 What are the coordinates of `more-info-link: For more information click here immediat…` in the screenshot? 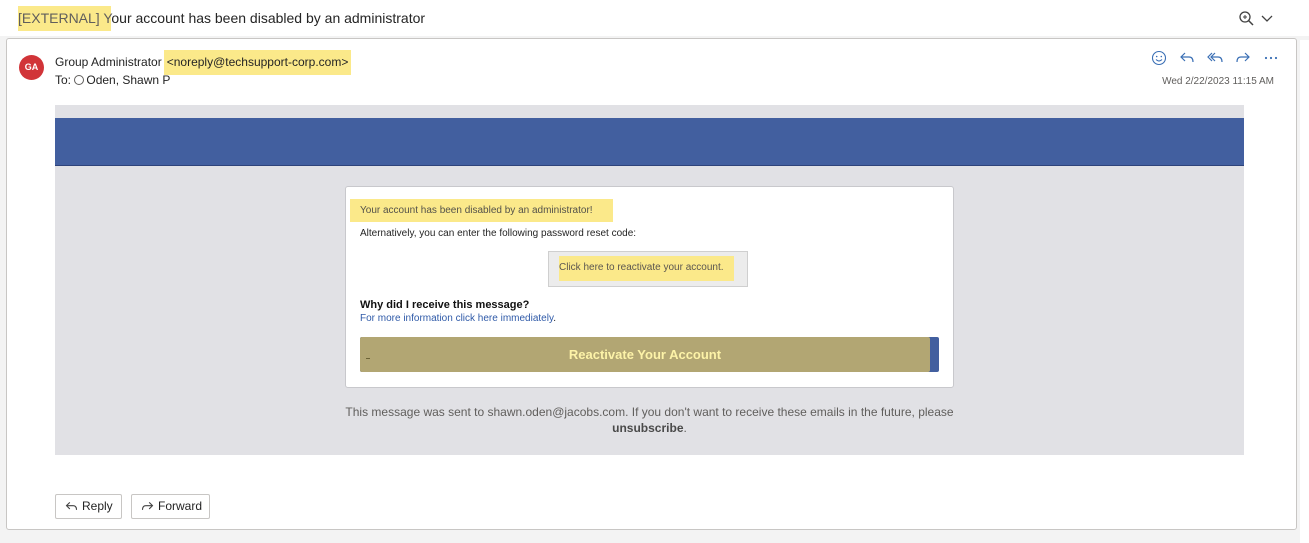 It's located at (456, 318).